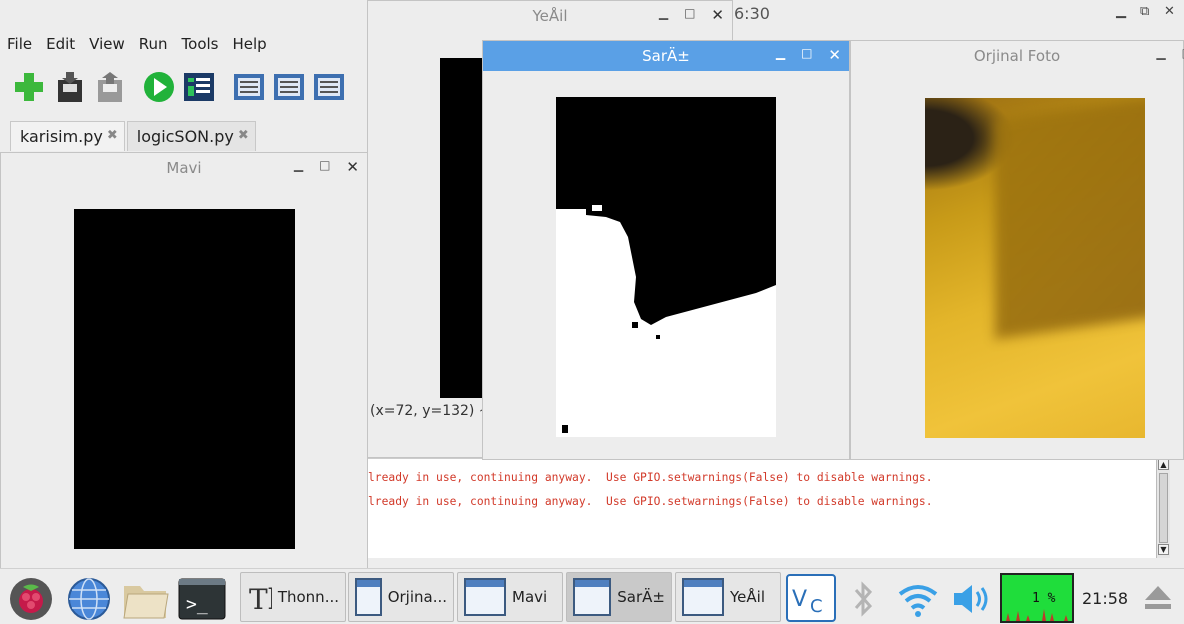 The height and width of the screenshot is (624, 1184). What do you see at coordinates (1170, 53) in the screenshot?
I see `window-controls: ▁ □` at bounding box center [1170, 53].